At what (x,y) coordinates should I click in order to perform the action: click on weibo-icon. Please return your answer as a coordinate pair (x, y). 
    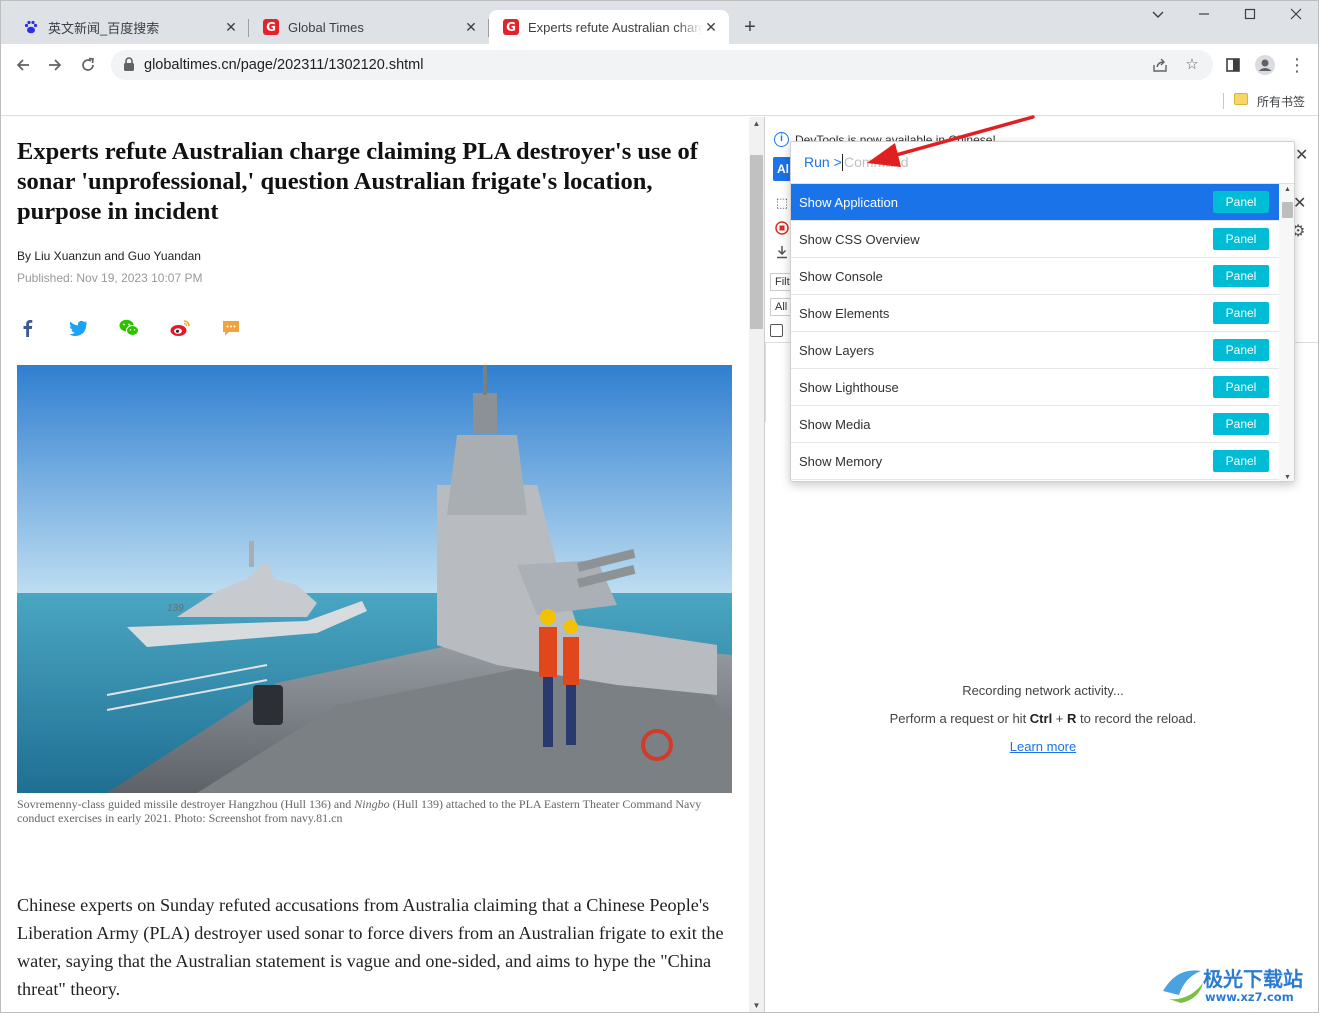
    Looking at the image, I should click on (180, 328).